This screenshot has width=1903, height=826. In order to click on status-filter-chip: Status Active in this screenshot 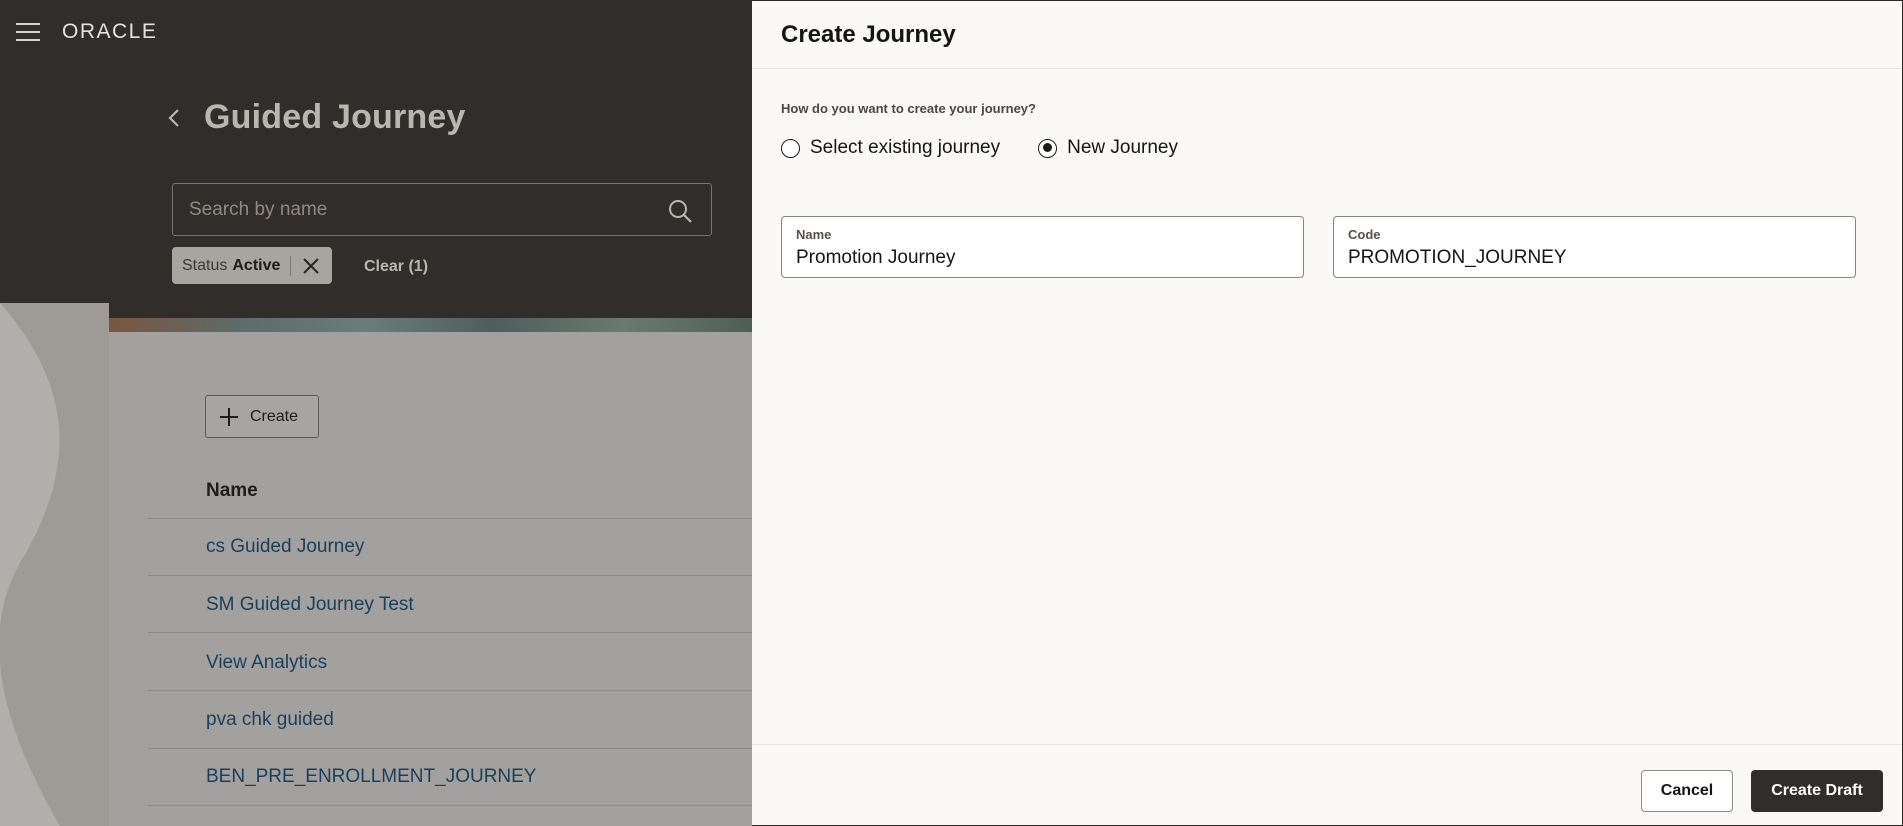, I will do `click(252, 265)`.